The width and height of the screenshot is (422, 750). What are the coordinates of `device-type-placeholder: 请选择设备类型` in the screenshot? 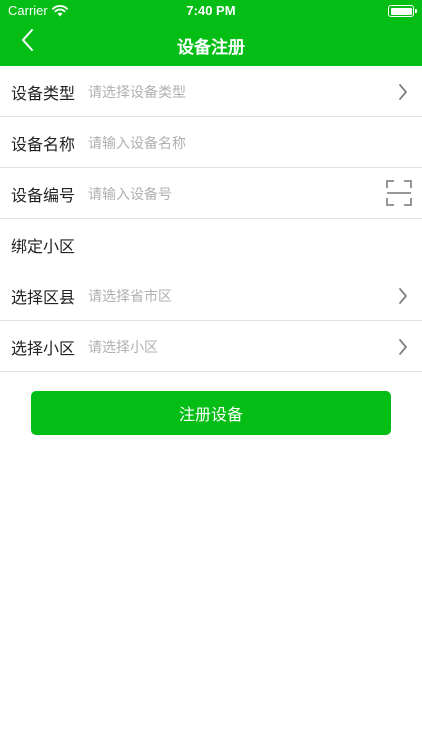 It's located at (137, 93).